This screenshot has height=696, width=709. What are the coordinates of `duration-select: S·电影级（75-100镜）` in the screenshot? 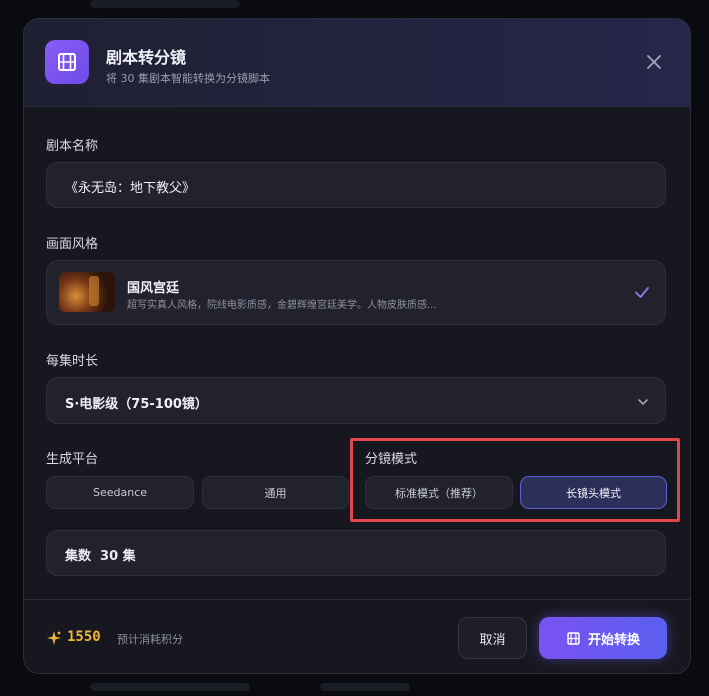 It's located at (356, 400).